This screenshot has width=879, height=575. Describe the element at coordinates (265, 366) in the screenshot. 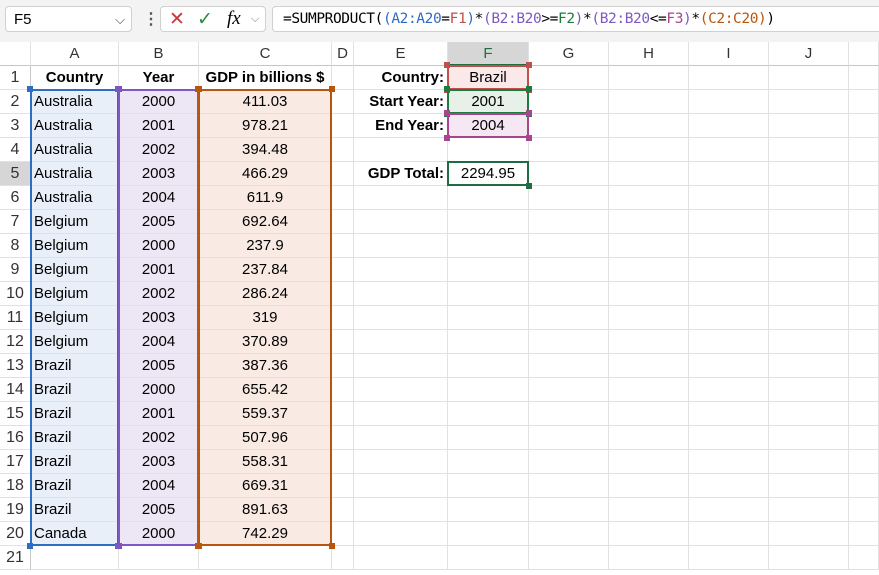

I see `gdp-cell: 387.36` at that location.